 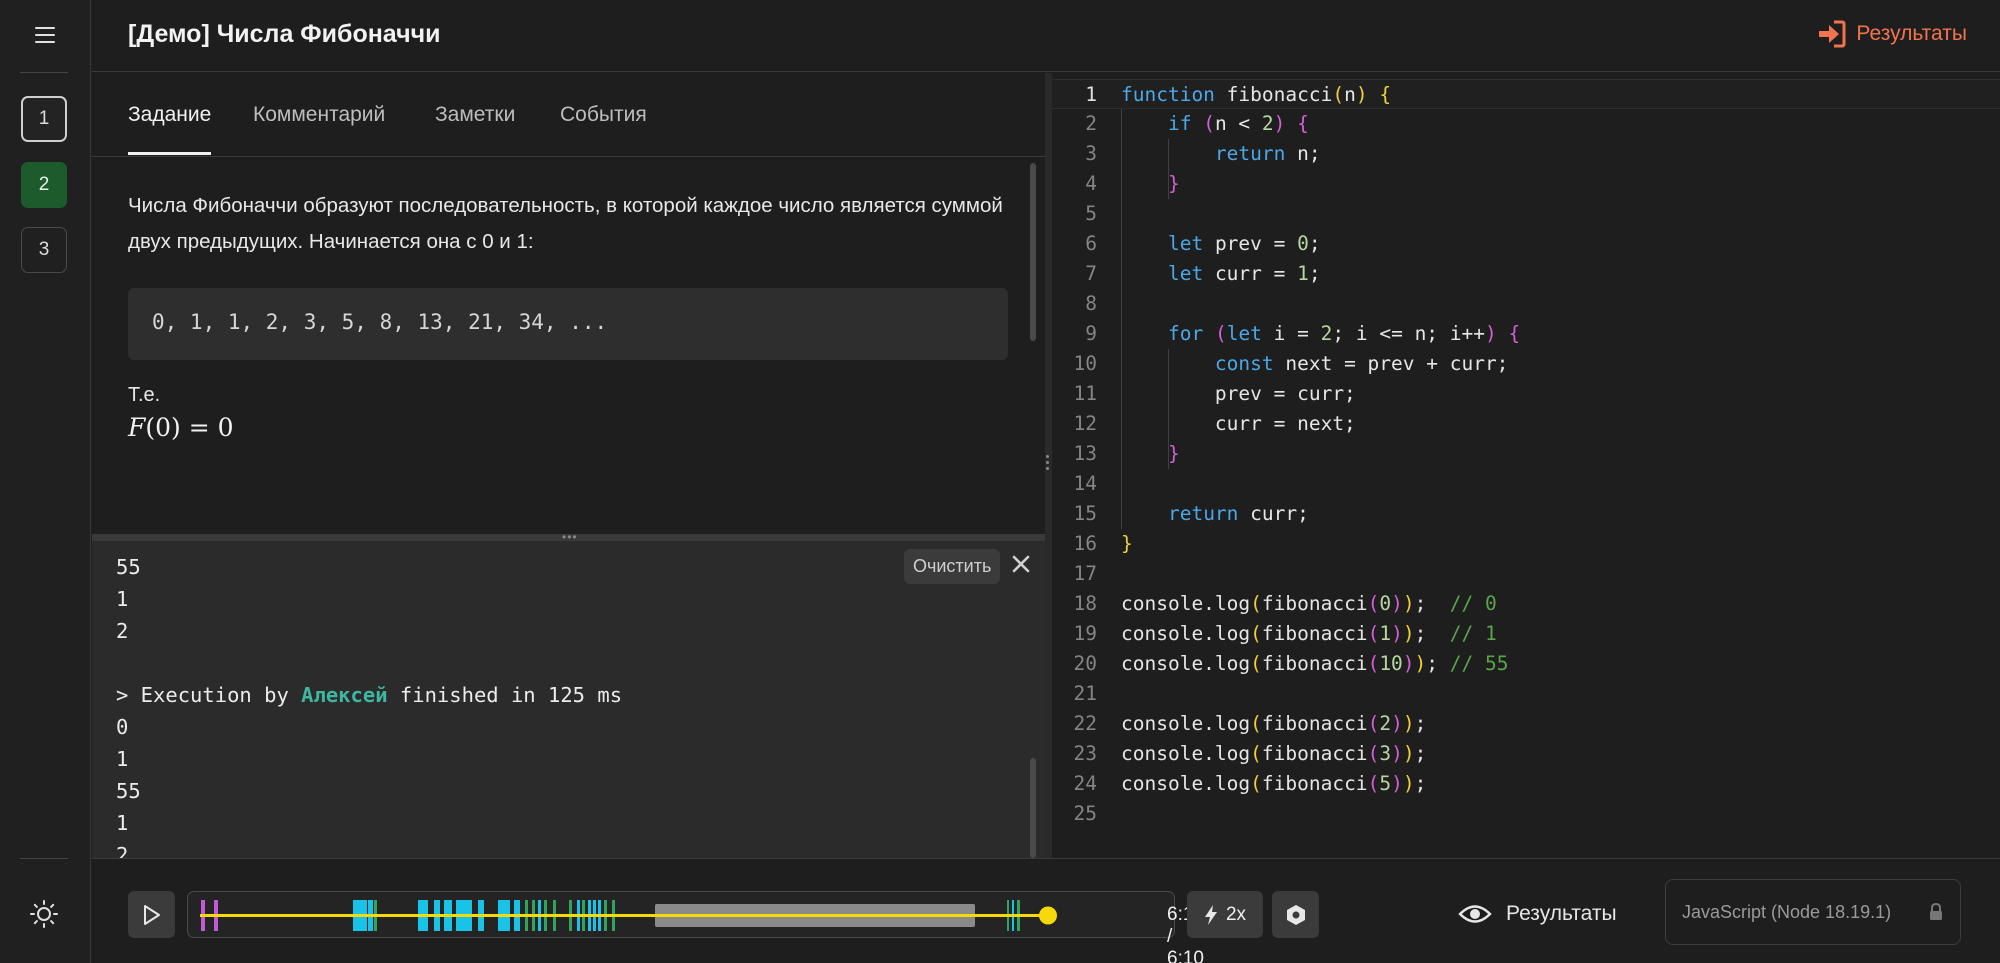 I want to click on code-line: 4 }, so click(x=1526, y=184).